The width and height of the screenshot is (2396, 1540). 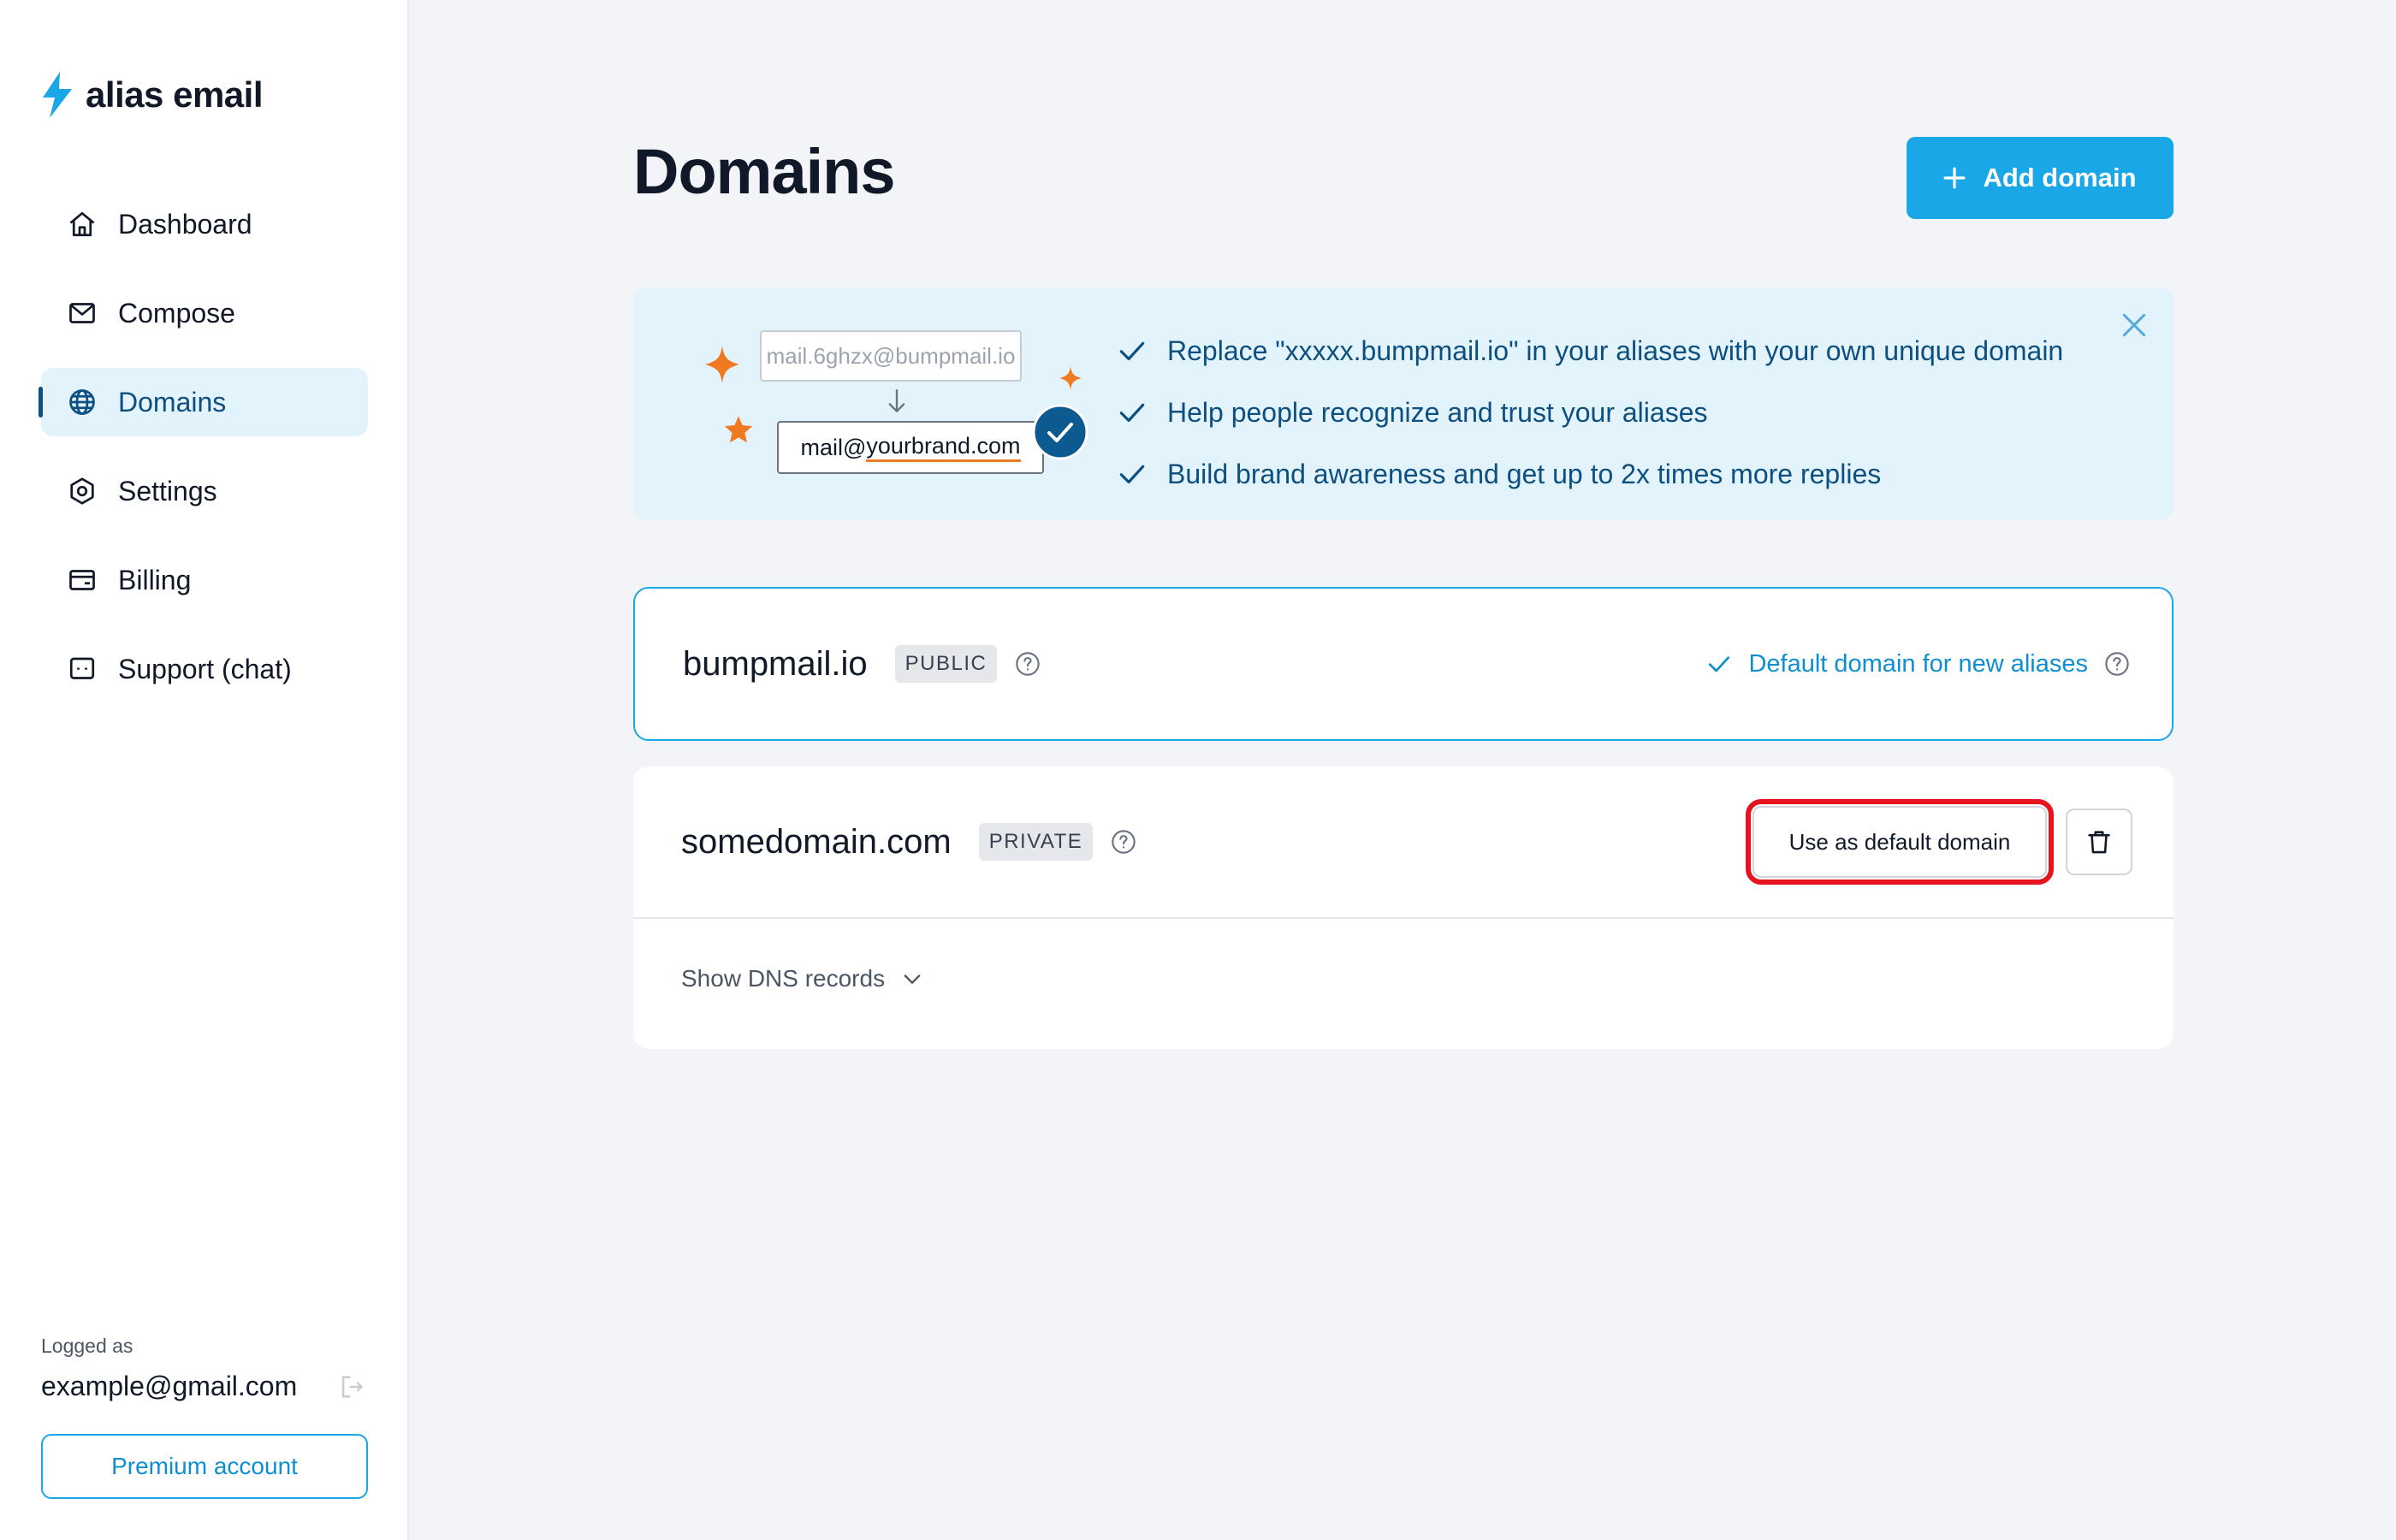 I want to click on close-icon, so click(x=2134, y=325).